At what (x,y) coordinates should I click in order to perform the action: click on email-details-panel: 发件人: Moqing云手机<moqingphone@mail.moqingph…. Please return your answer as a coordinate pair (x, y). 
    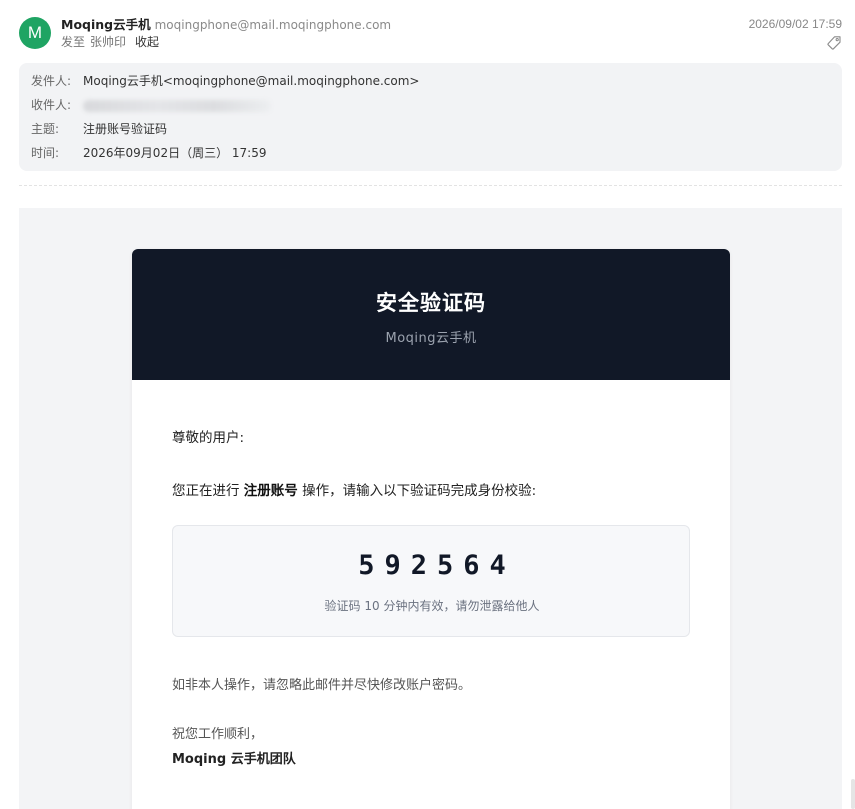
    Looking at the image, I should click on (430, 117).